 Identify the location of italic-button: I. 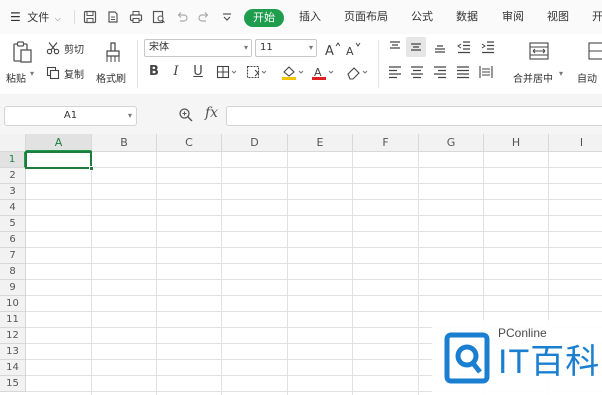
(176, 72).